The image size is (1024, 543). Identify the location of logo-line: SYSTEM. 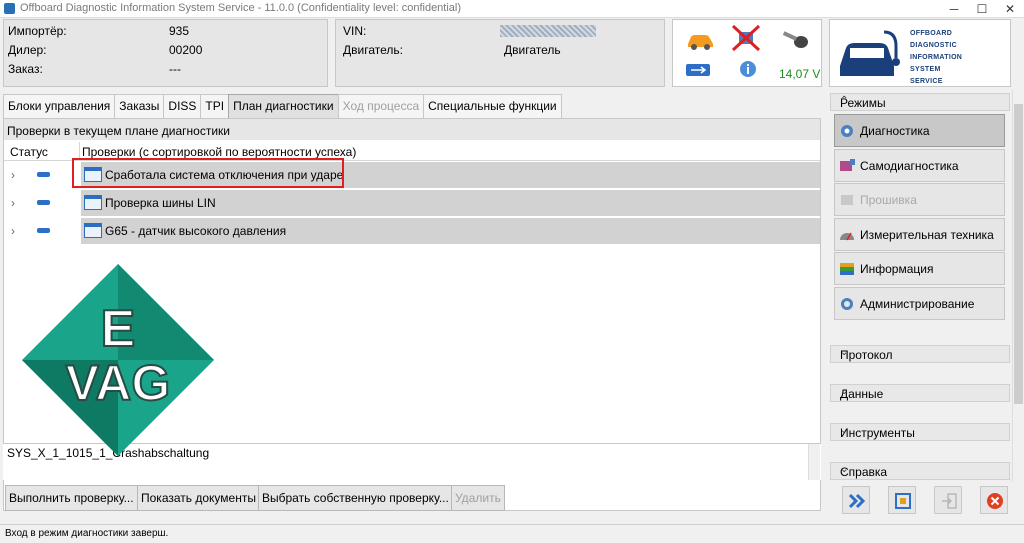
(925, 69).